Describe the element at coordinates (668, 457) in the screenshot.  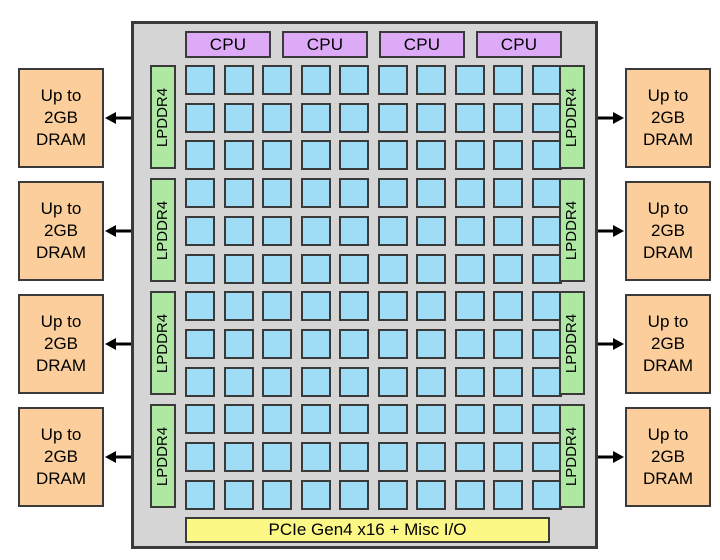
I see `dram-module-right-4: Up to 2GB DRAM` at that location.